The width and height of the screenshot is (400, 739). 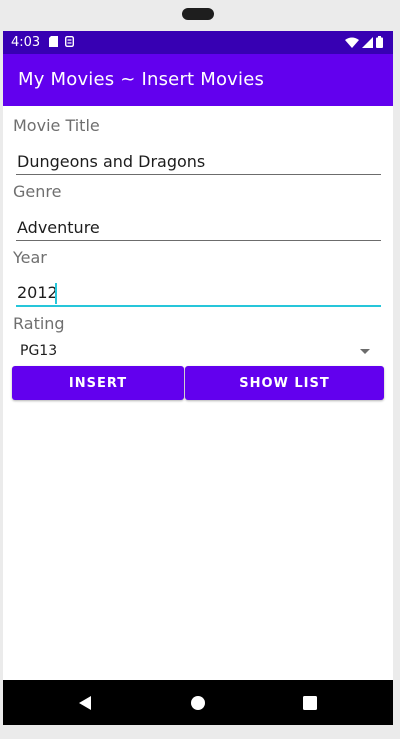 What do you see at coordinates (26, 42) in the screenshot?
I see `status-time: 4:03` at bounding box center [26, 42].